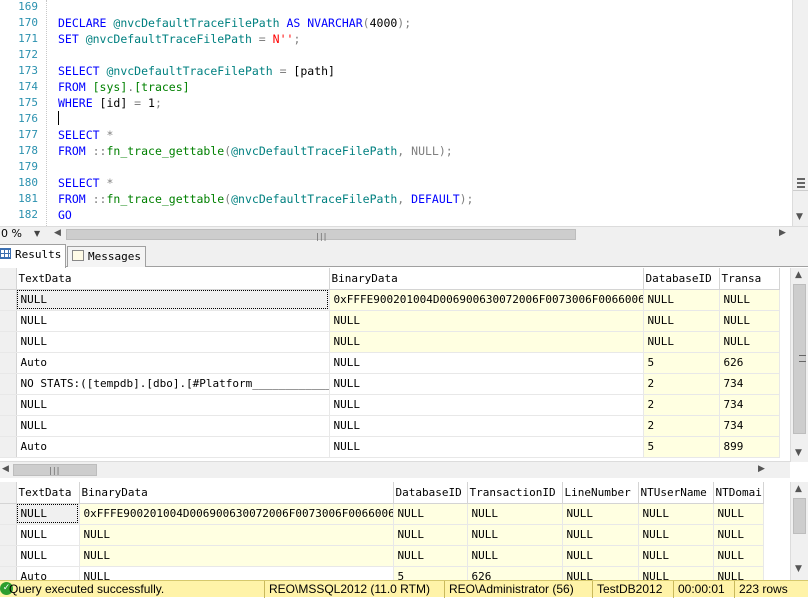  What do you see at coordinates (8, 405) in the screenshot?
I see `row-number: 6` at bounding box center [8, 405].